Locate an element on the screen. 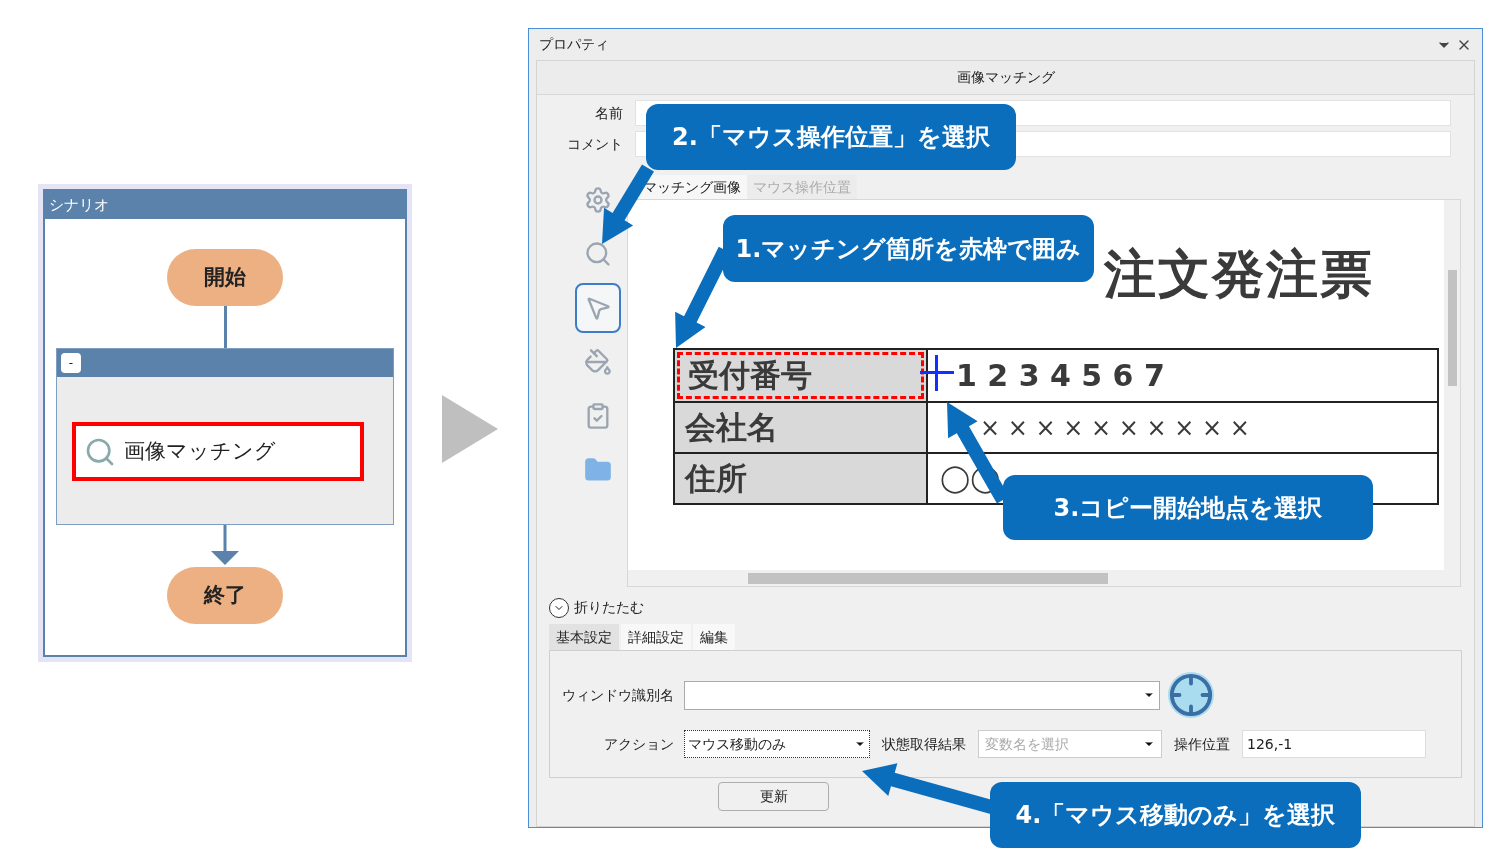 This screenshot has height=854, width=1500. callout-tooltip: 1.マッチング箇所を赤枠で囲み is located at coordinates (908, 248).